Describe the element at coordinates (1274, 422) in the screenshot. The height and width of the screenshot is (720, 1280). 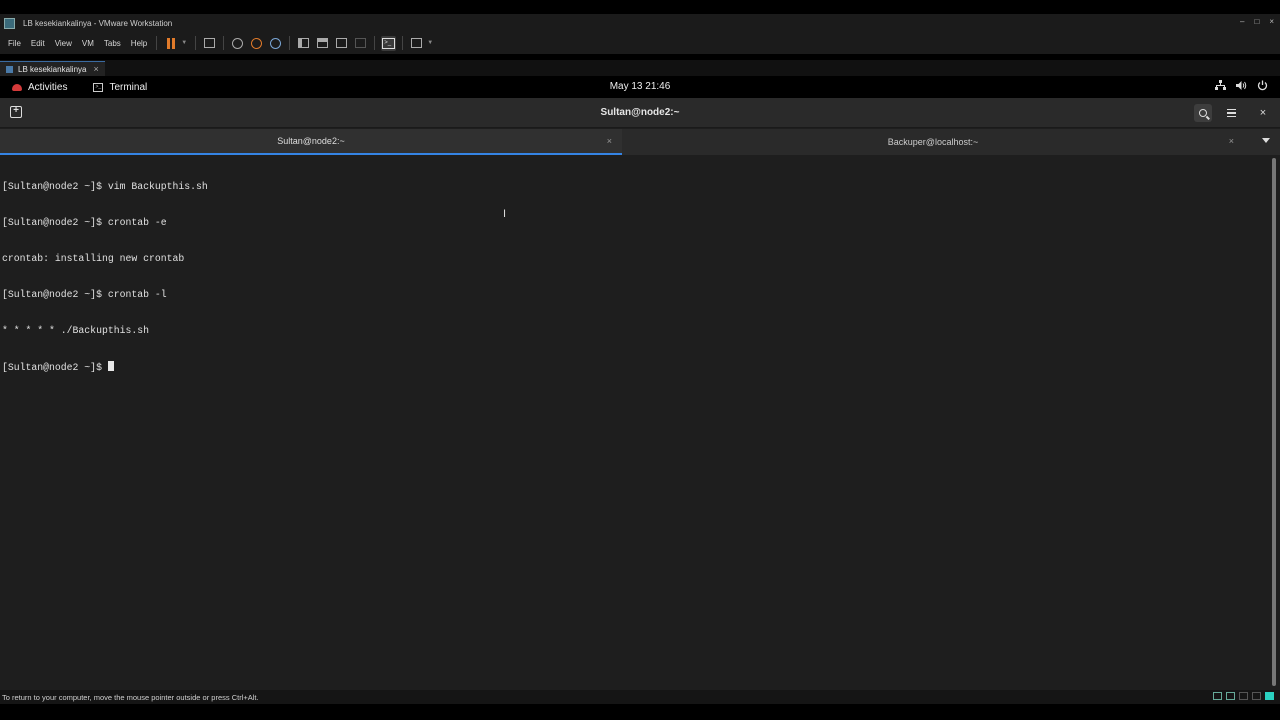
I see `terminal-scrollbar` at that location.